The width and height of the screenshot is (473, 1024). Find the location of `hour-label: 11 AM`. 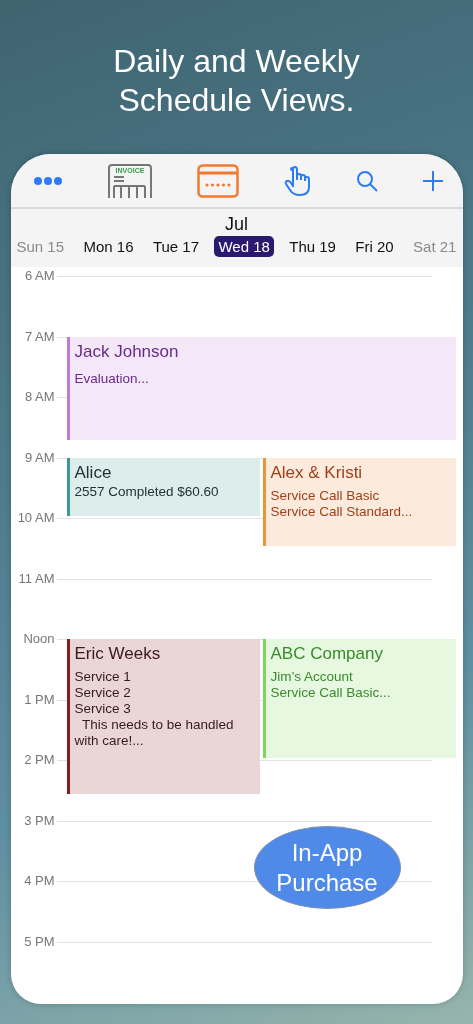

hour-label: 11 AM is located at coordinates (36, 578).